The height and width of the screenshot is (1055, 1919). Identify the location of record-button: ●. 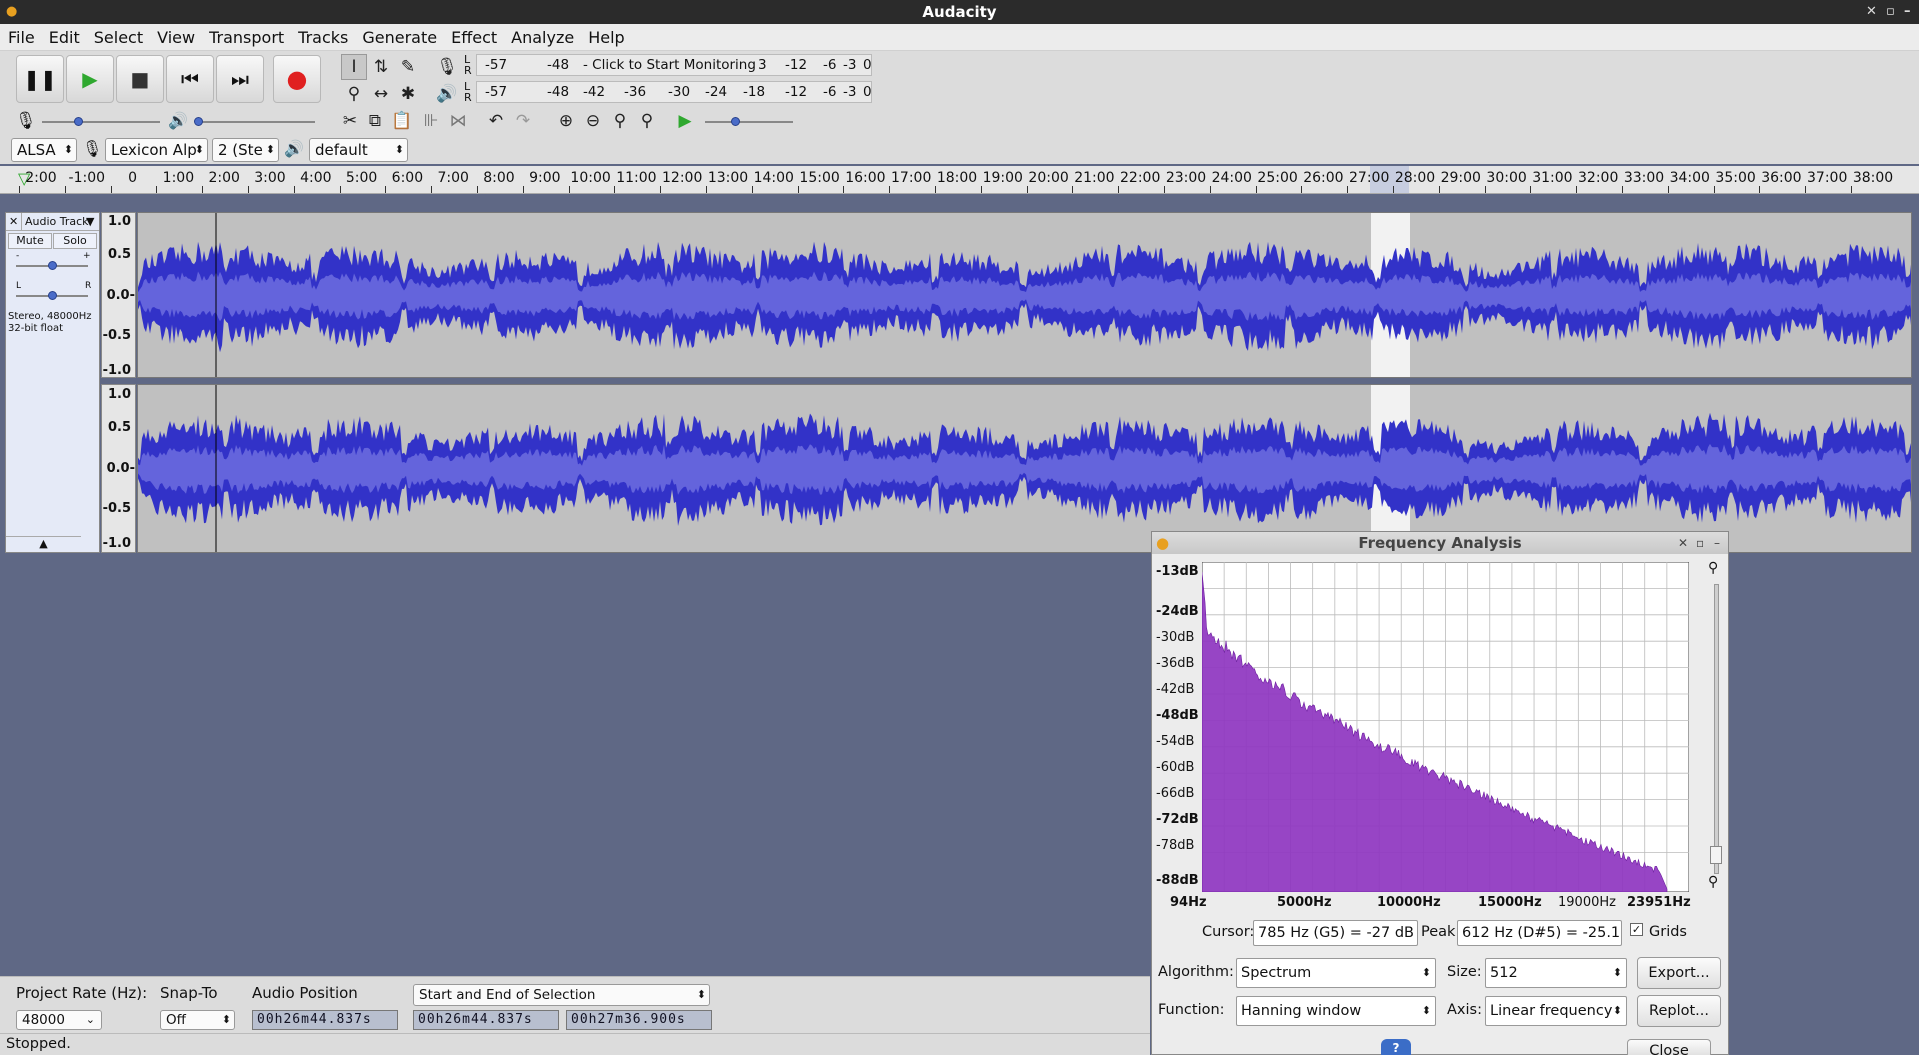
(297, 79).